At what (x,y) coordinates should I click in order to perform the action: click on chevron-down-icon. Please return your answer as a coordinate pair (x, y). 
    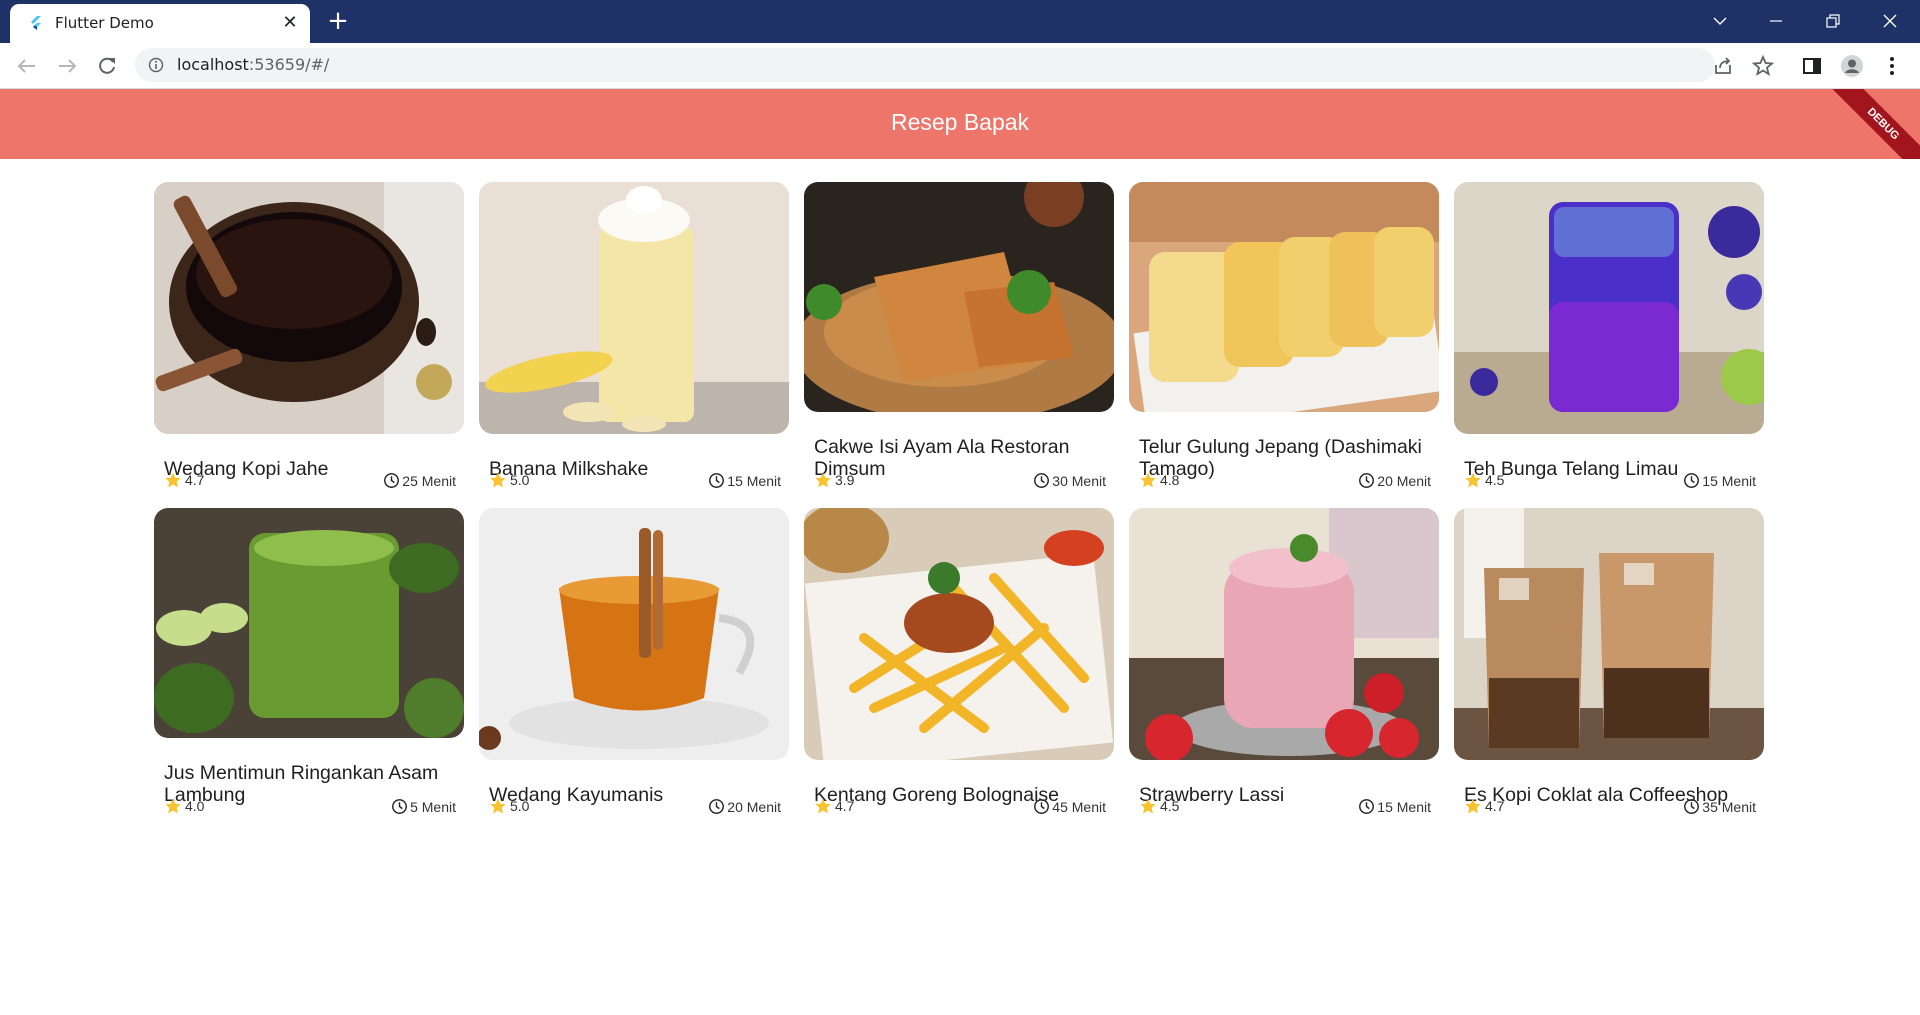
    Looking at the image, I should click on (1720, 21).